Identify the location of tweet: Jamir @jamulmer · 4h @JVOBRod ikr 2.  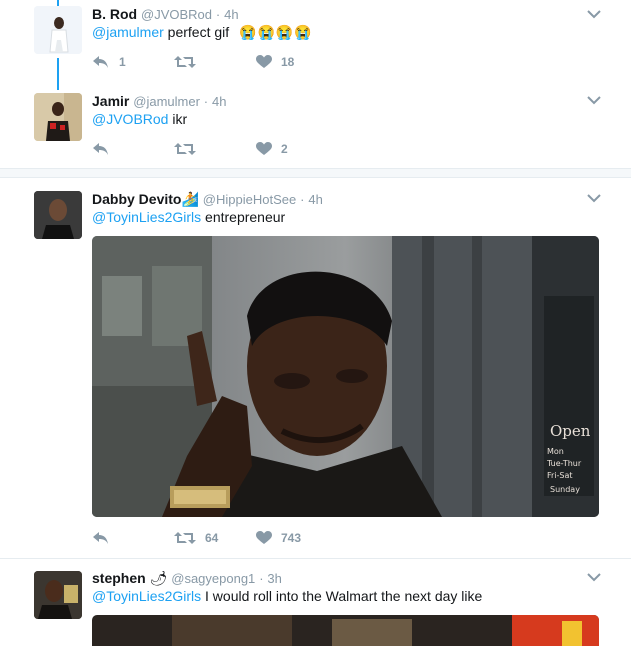
(315, 126).